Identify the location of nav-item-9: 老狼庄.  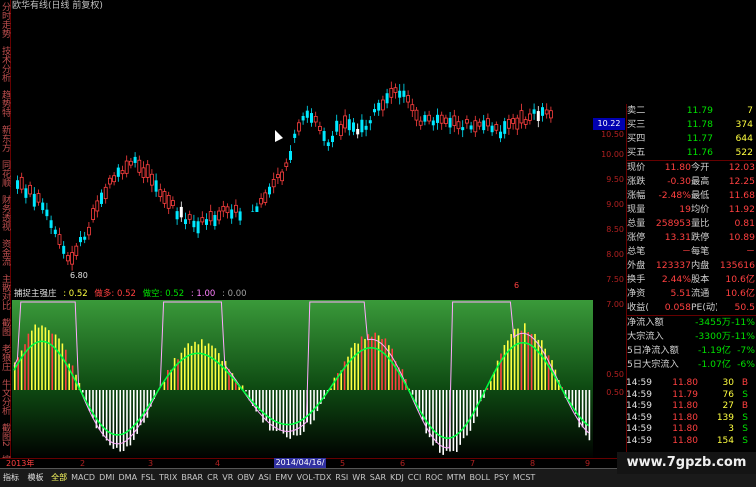
(5, 357).